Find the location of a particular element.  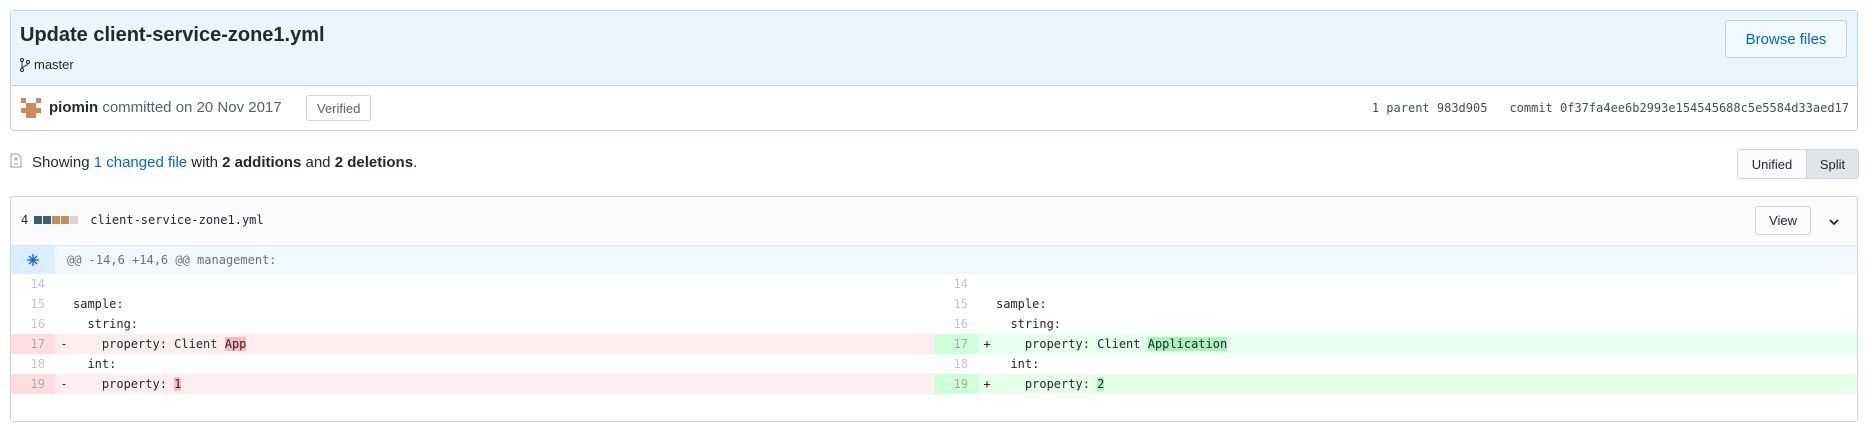

file-name: client-service-zone1.yml is located at coordinates (176, 220).